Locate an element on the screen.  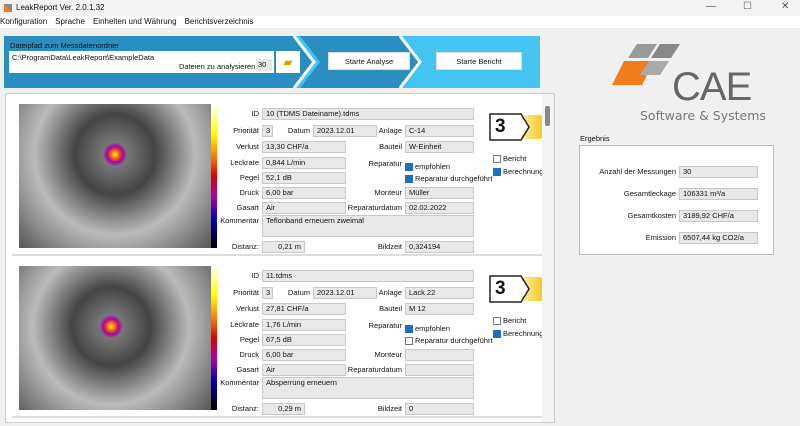
minimize-button: — is located at coordinates (711, 6).